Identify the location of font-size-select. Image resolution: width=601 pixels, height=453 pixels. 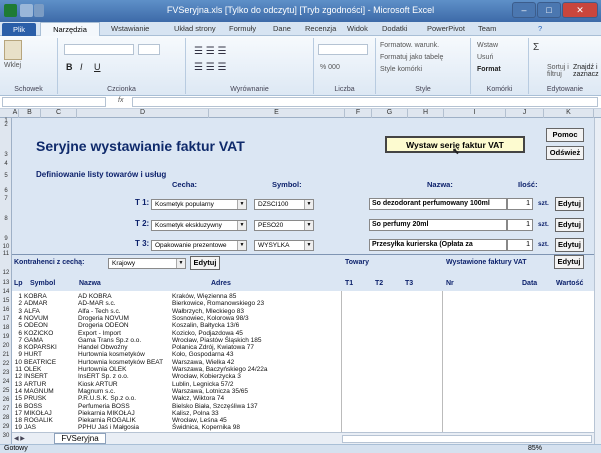
(149, 49).